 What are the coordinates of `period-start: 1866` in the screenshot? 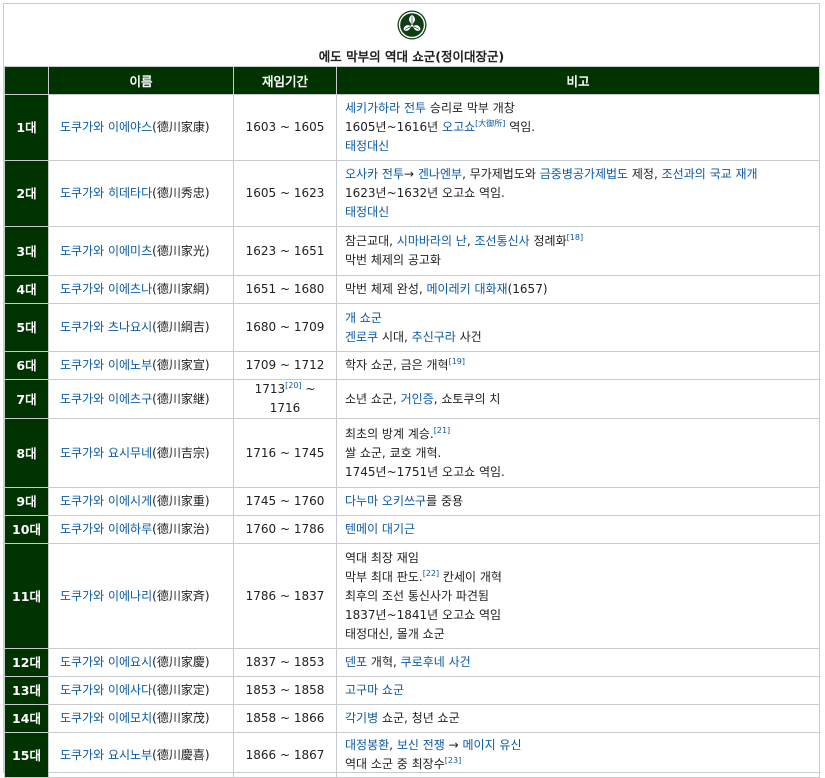 It's located at (261, 754).